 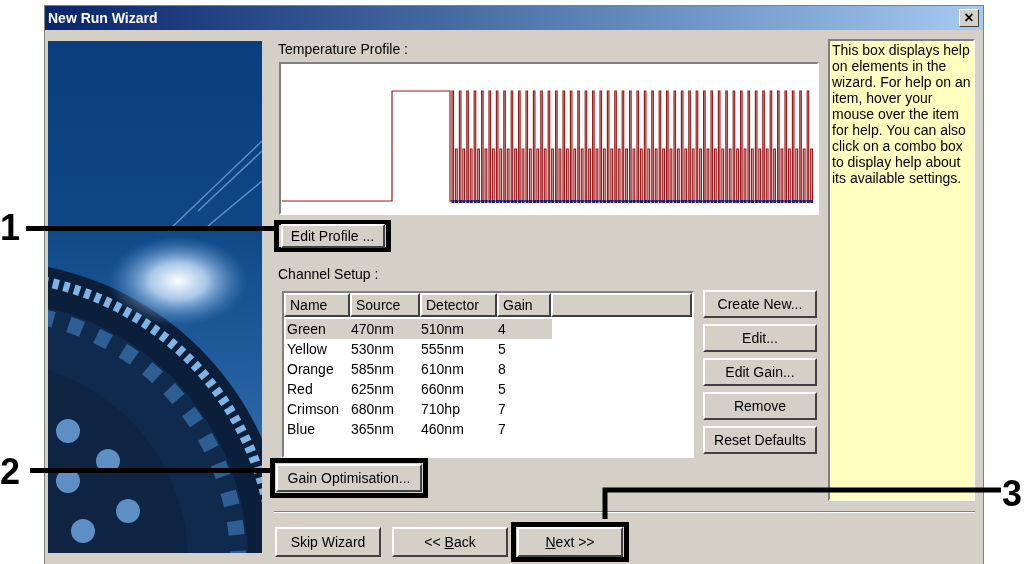 What do you see at coordinates (442, 429) in the screenshot?
I see `table-cell-text: 460nm` at bounding box center [442, 429].